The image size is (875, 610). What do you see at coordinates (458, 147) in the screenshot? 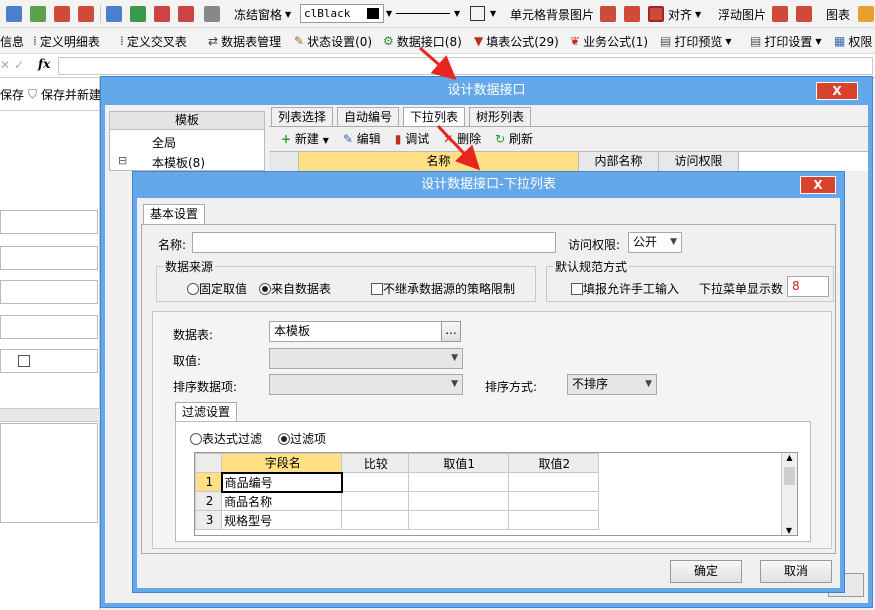
I see `arrow-to-dropdown-dialog` at bounding box center [458, 147].